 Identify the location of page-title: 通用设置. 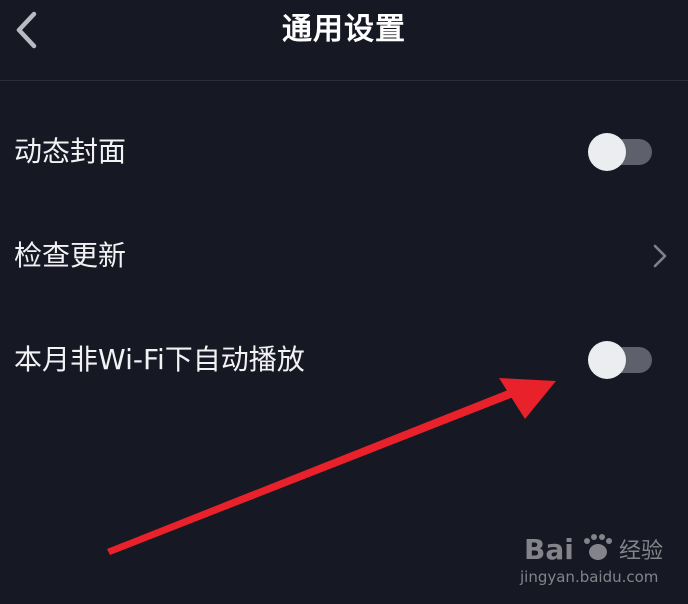
(344, 29).